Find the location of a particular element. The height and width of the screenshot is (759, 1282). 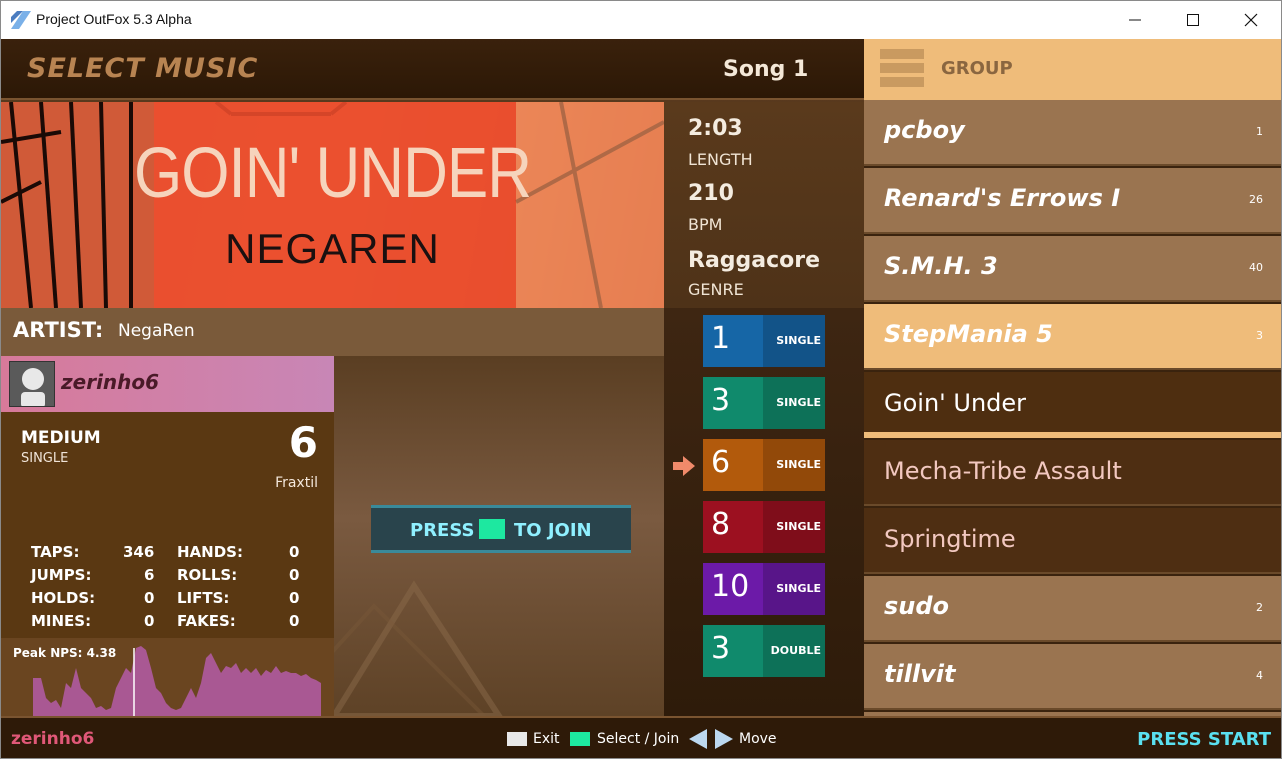

wheel-item-title: Springtime is located at coordinates (950, 539).